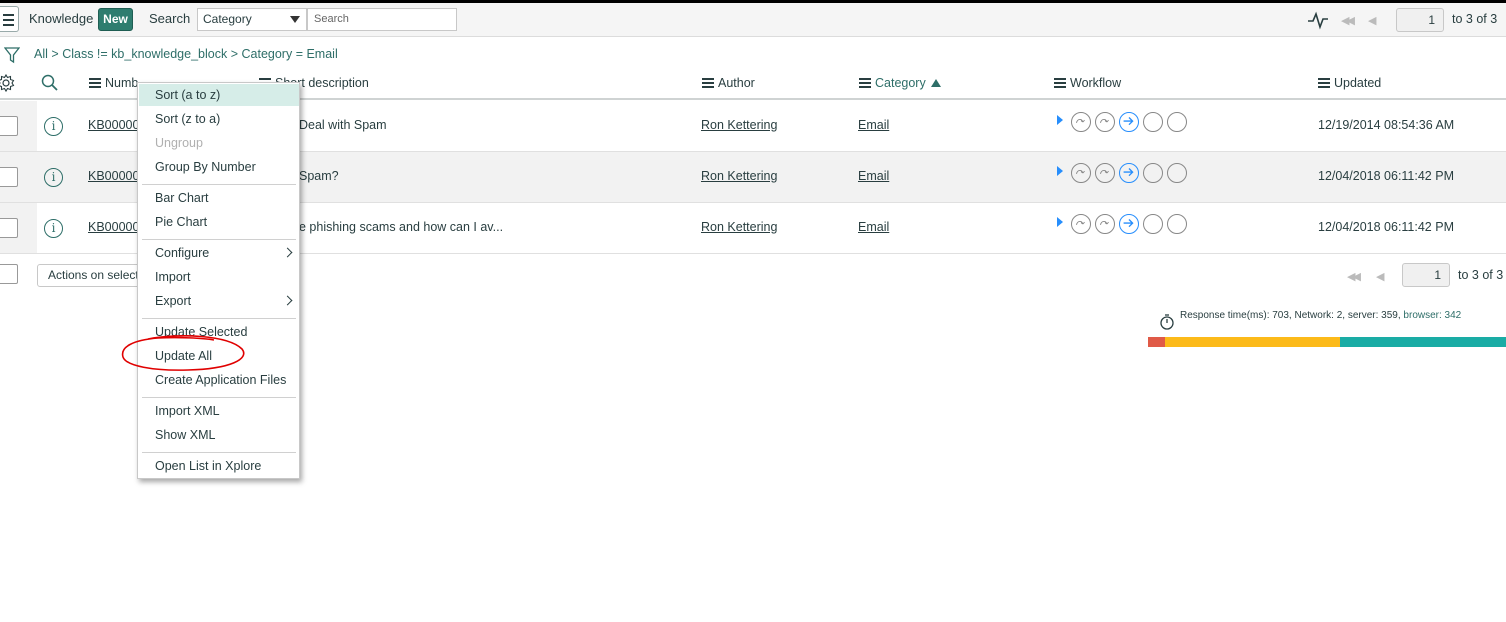 Image resolution: width=1506 pixels, height=622 pixels. Describe the element at coordinates (382, 19) in the screenshot. I see `search-input: Search` at that location.